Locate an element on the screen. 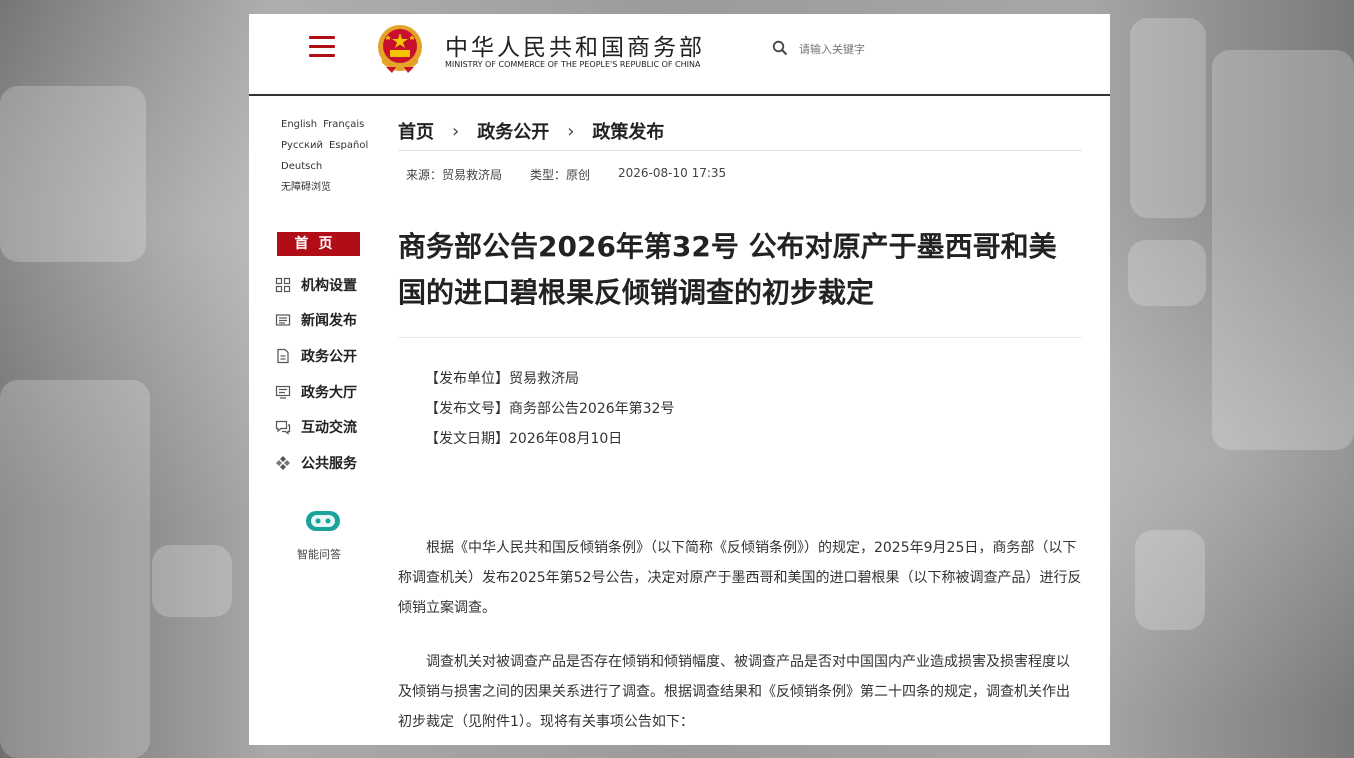 The image size is (1354, 758). menu-icon is located at coordinates (322, 47).